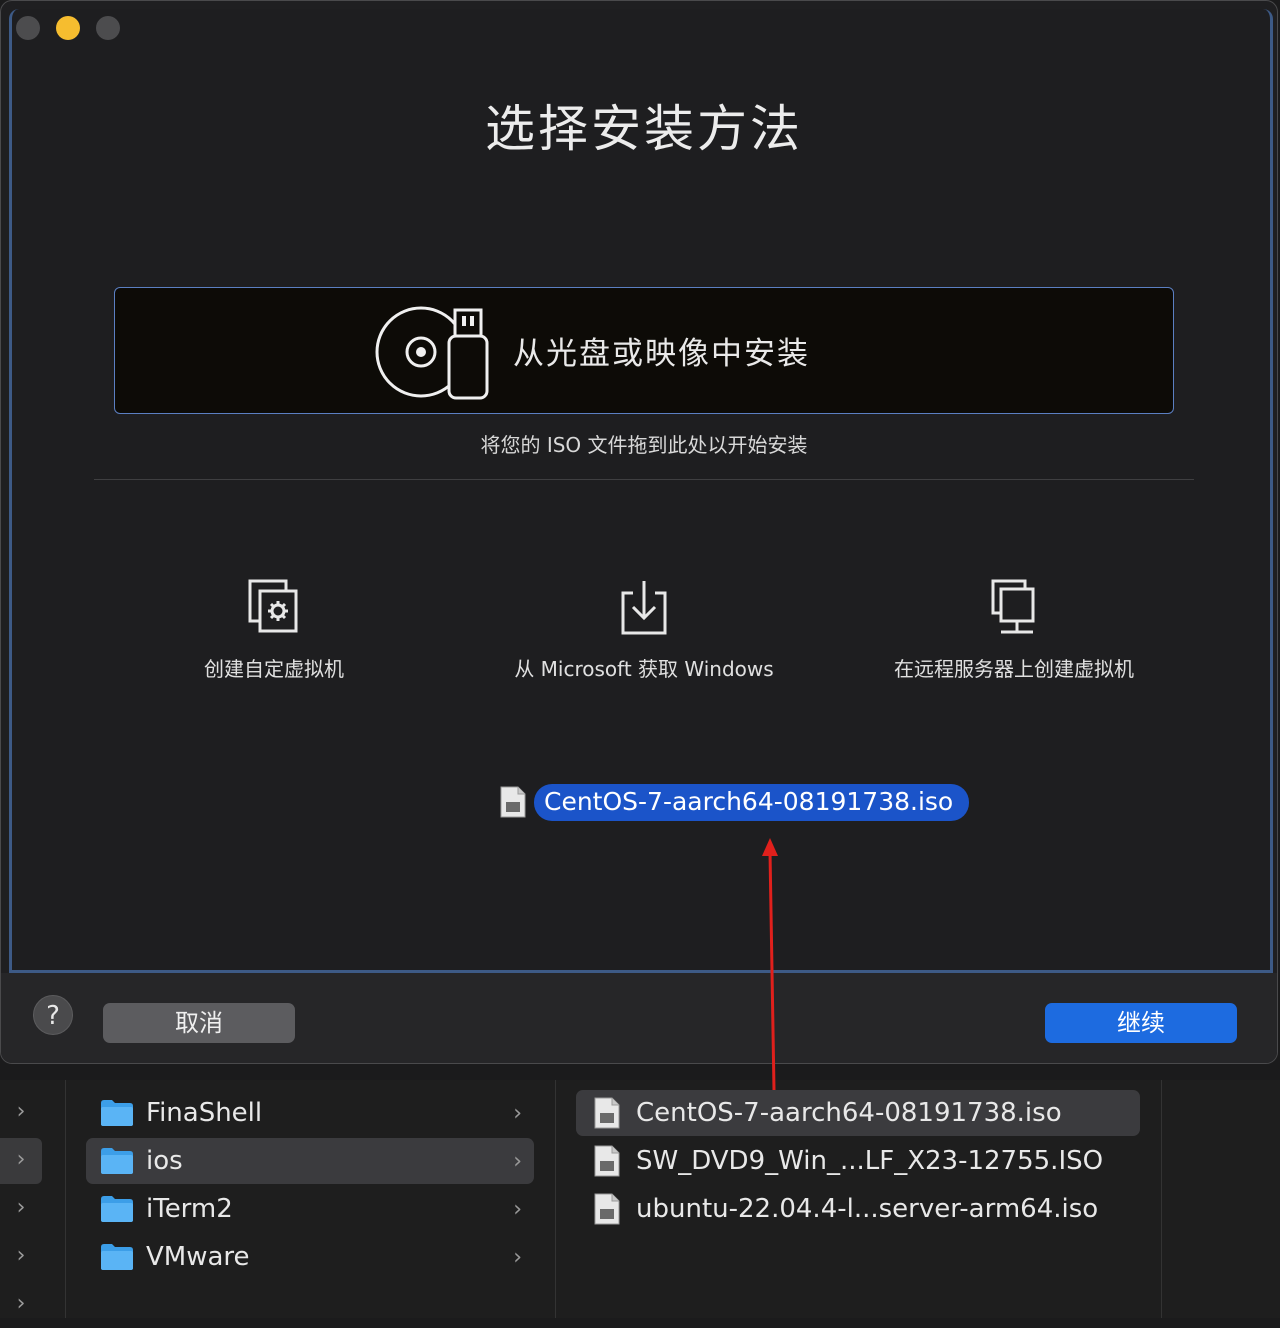 This screenshot has height=1328, width=1280. I want to click on folder-name: FinaShell, so click(204, 1113).